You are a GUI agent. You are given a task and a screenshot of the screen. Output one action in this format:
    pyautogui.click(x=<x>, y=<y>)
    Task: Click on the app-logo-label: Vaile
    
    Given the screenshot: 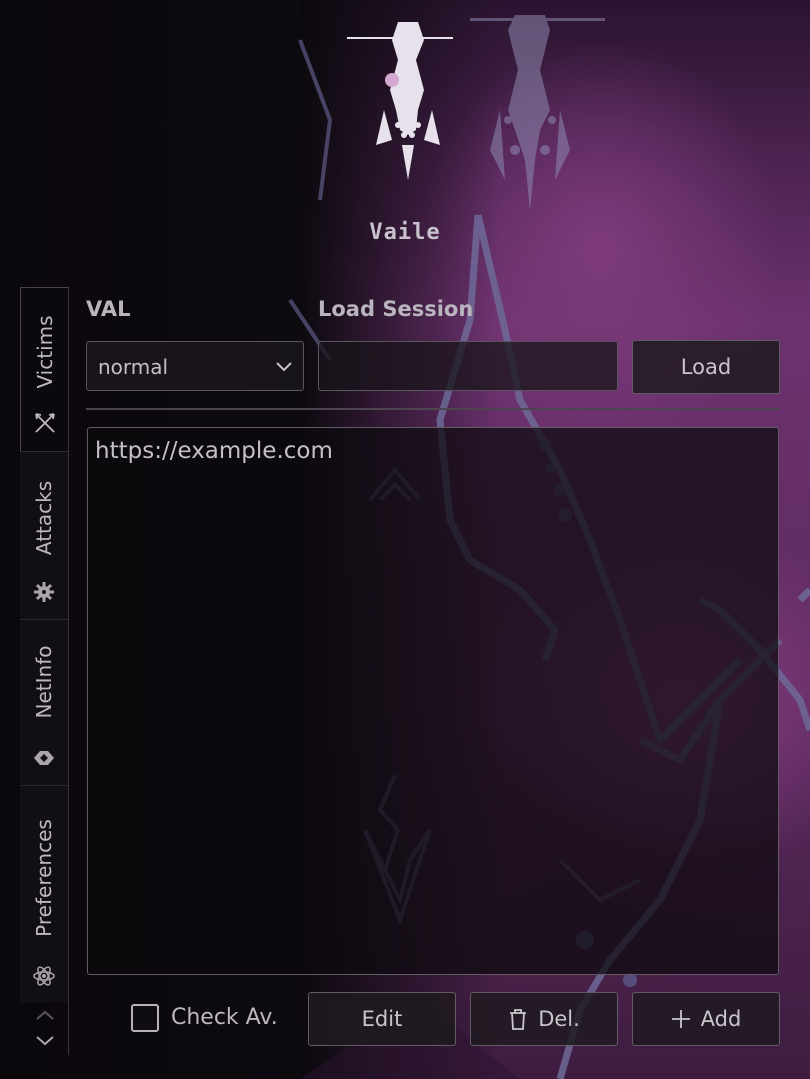 What is the action you would take?
    pyautogui.click(x=405, y=232)
    